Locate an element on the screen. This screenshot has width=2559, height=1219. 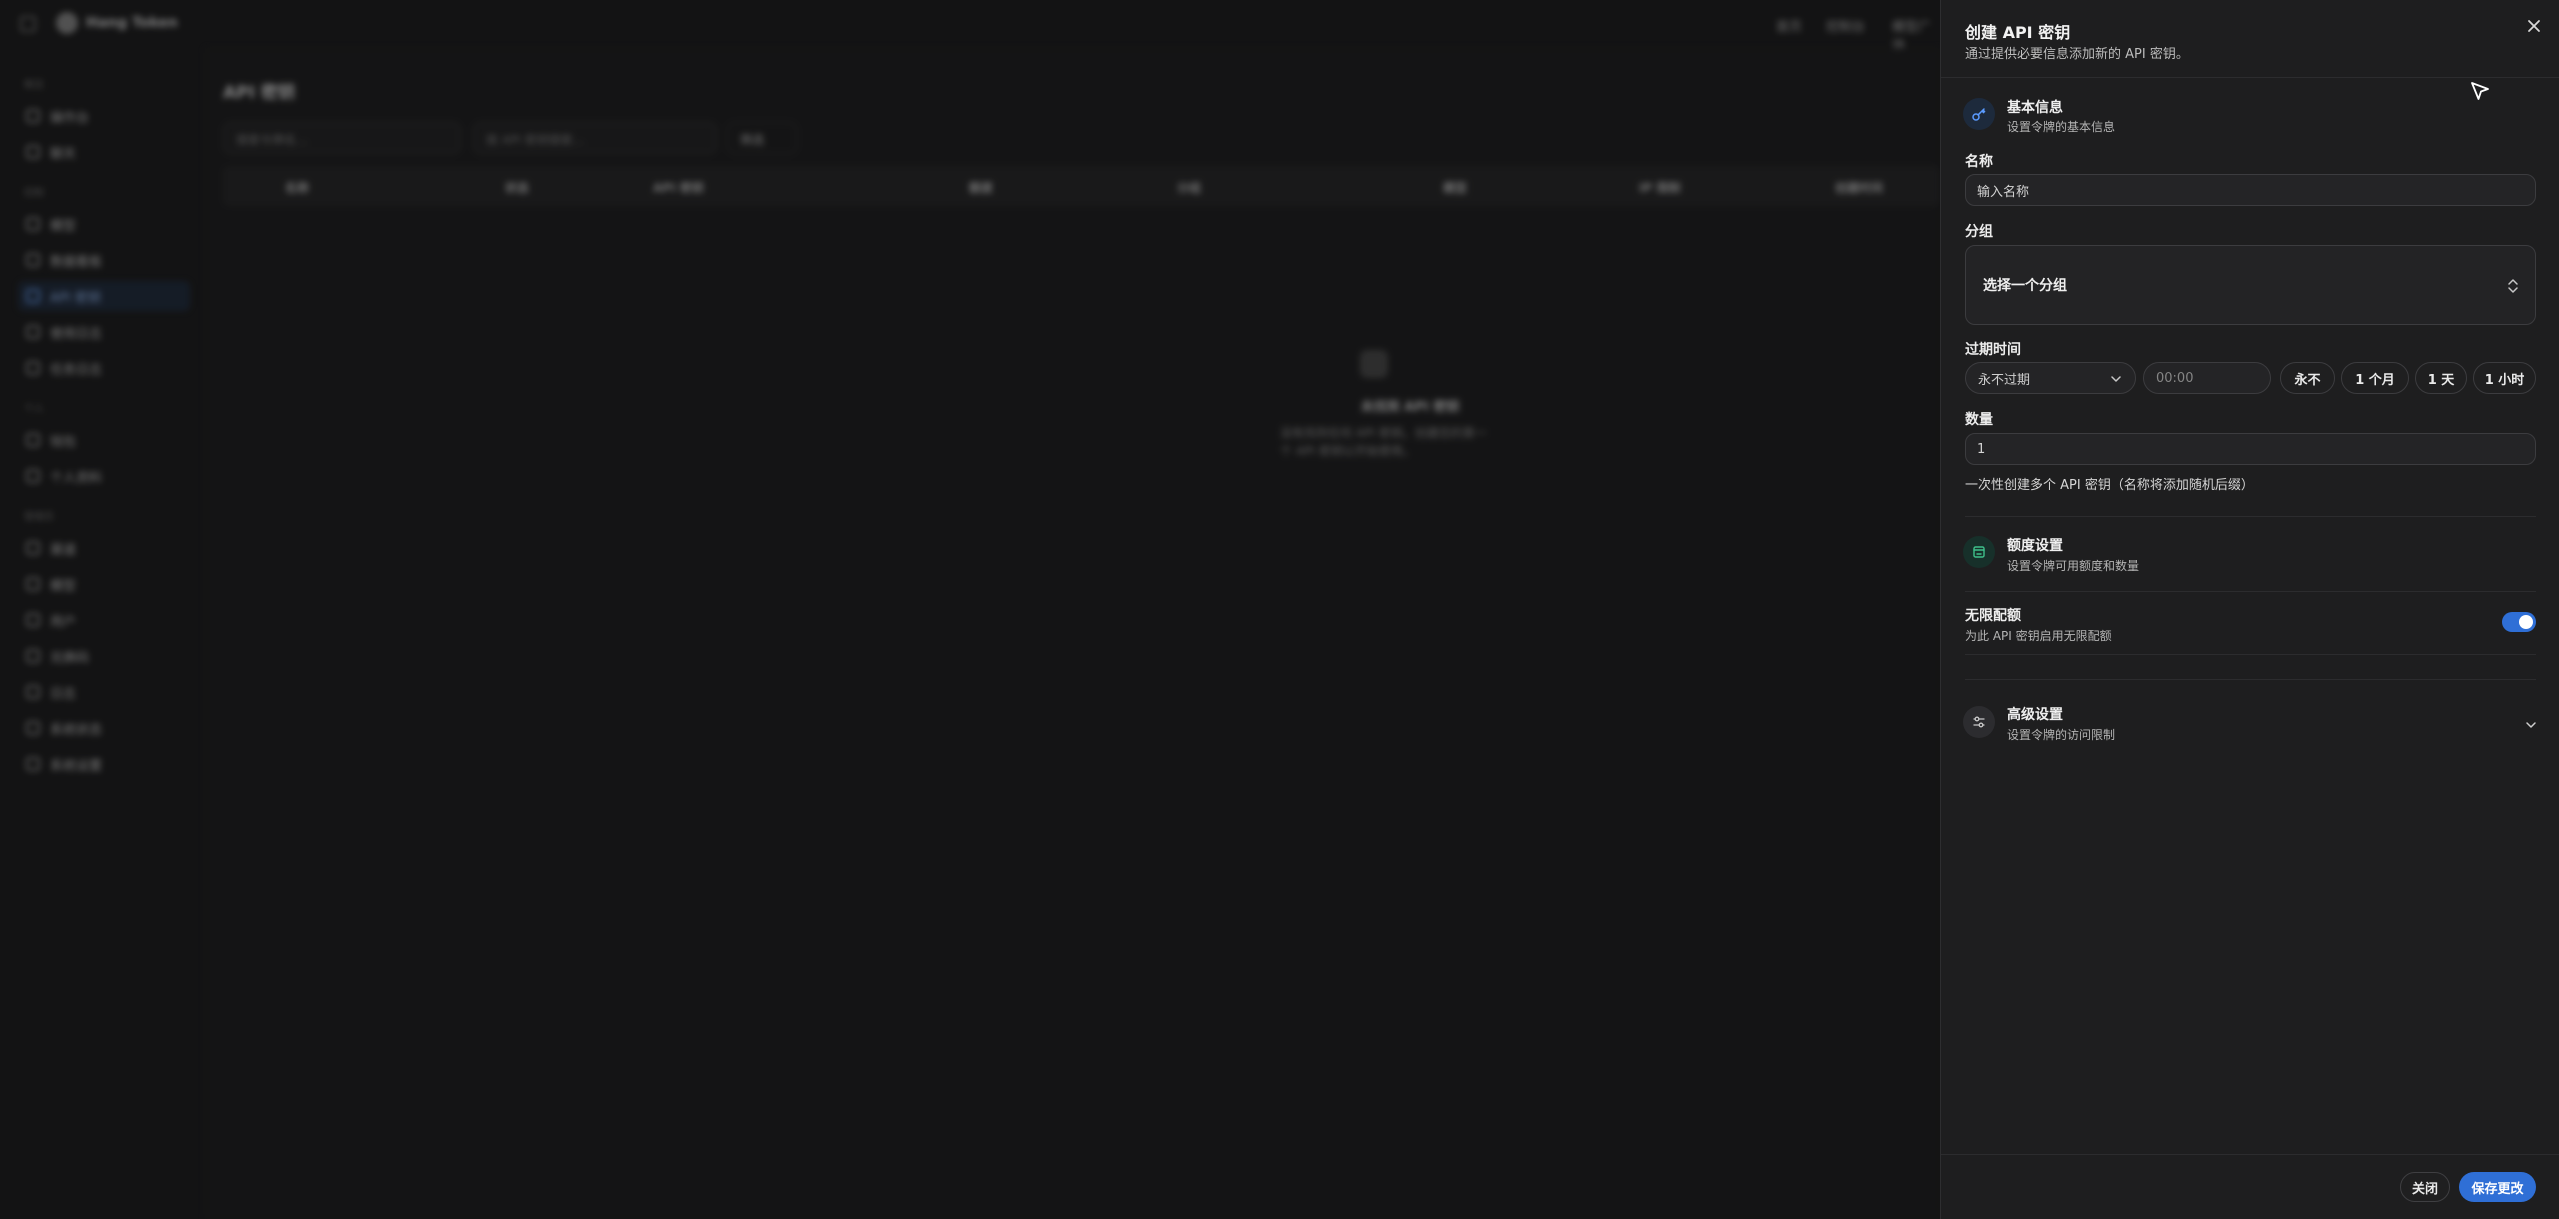
footer-divider is located at coordinates (2250, 1154).